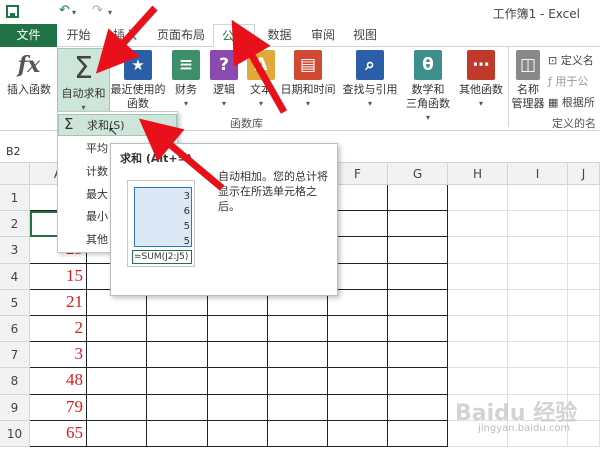 This screenshot has height=450, width=600. I want to click on cell-h8, so click(478, 381).